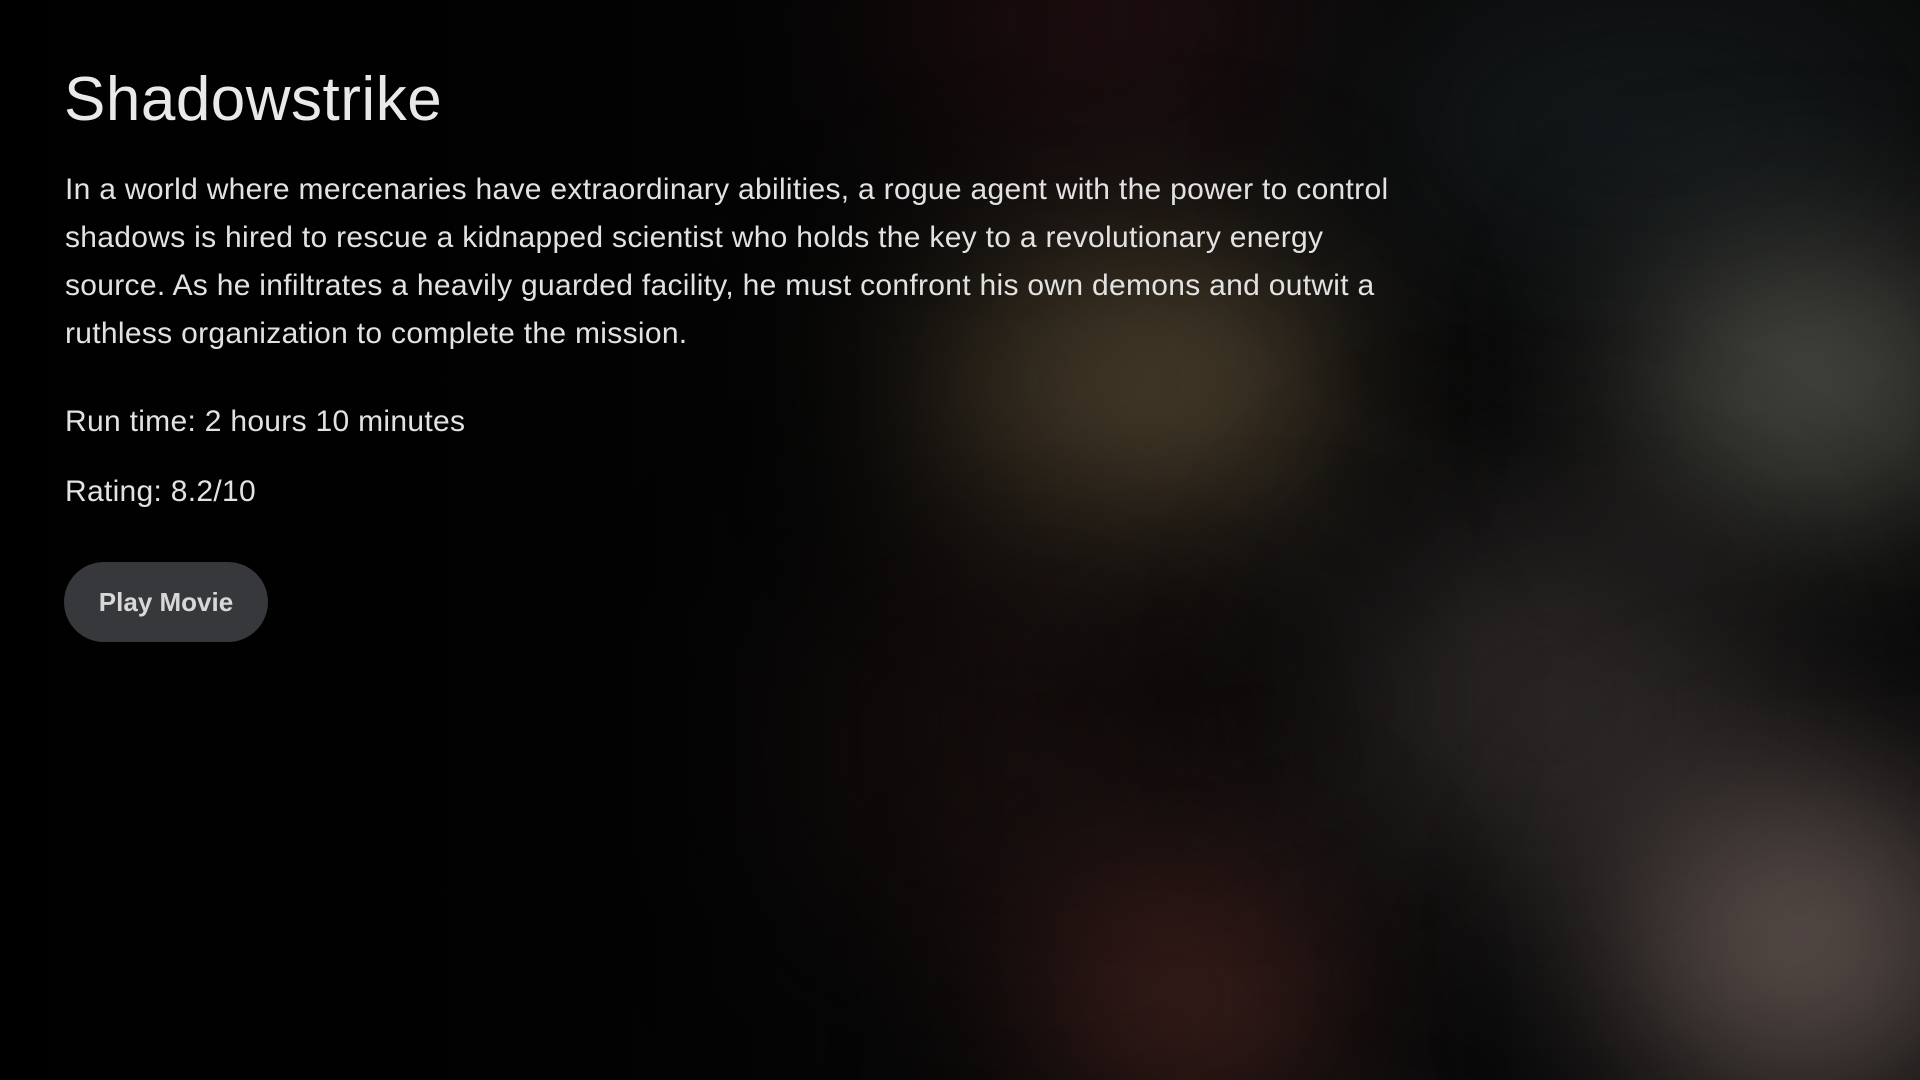 This screenshot has width=1920, height=1080. I want to click on run-time: Run time: 2 hours 10 minutes, so click(265, 421).